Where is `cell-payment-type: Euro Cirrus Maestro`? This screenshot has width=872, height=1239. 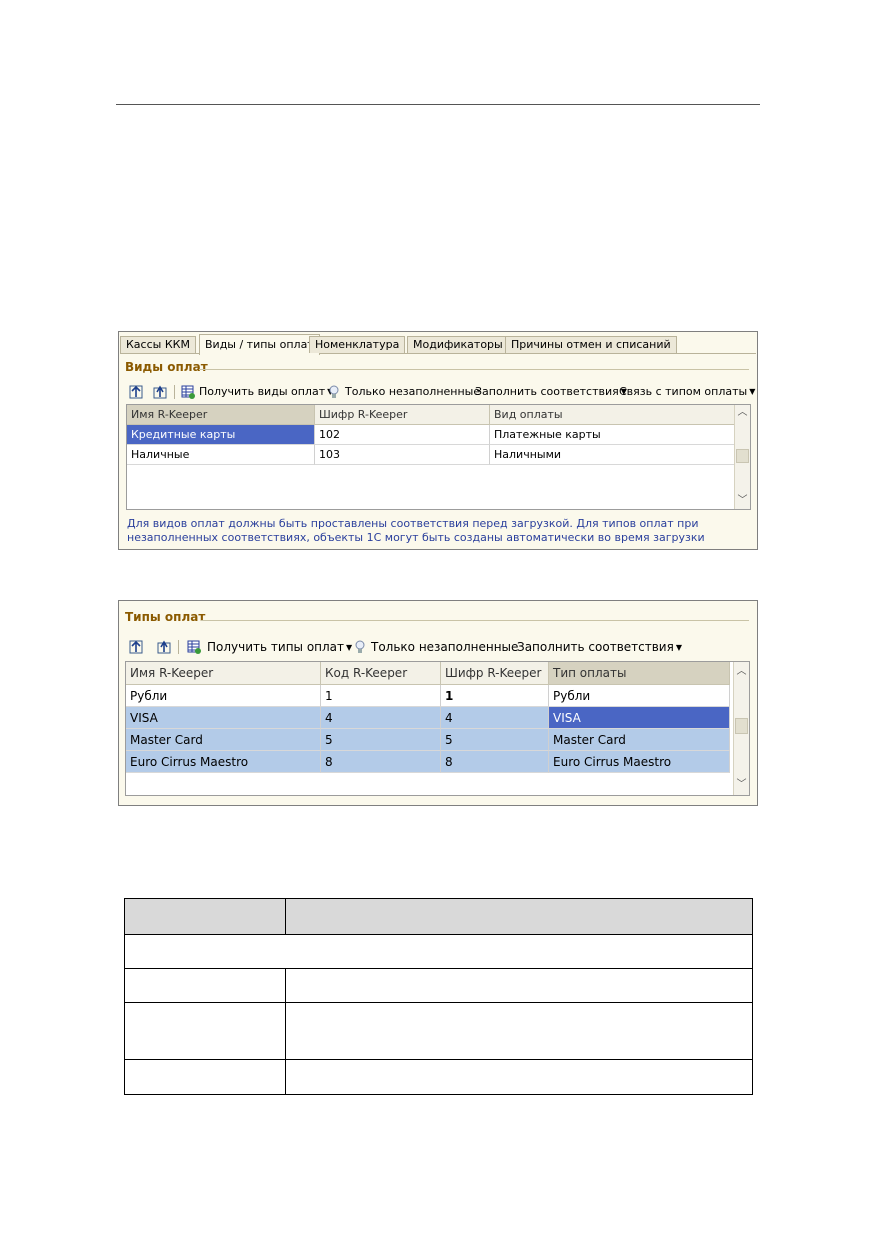
cell-payment-type: Euro Cirrus Maestro is located at coordinates (639, 762).